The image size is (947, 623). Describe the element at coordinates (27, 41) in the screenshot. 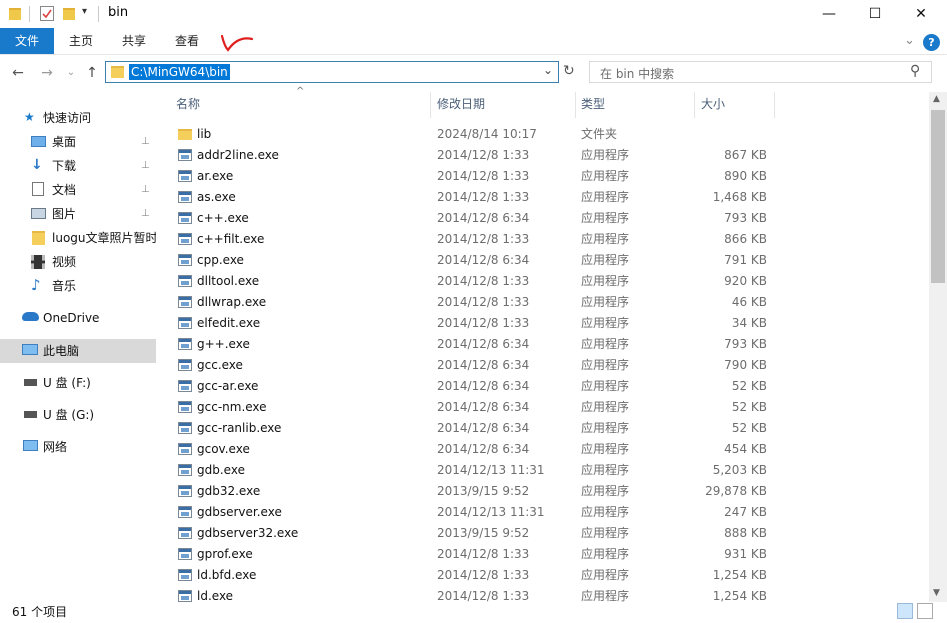

I see `tab-file: 文件` at that location.